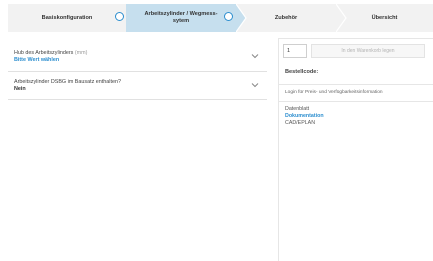 The width and height of the screenshot is (433, 261). I want to click on step-label: Basiskonfiguration, so click(67, 17).